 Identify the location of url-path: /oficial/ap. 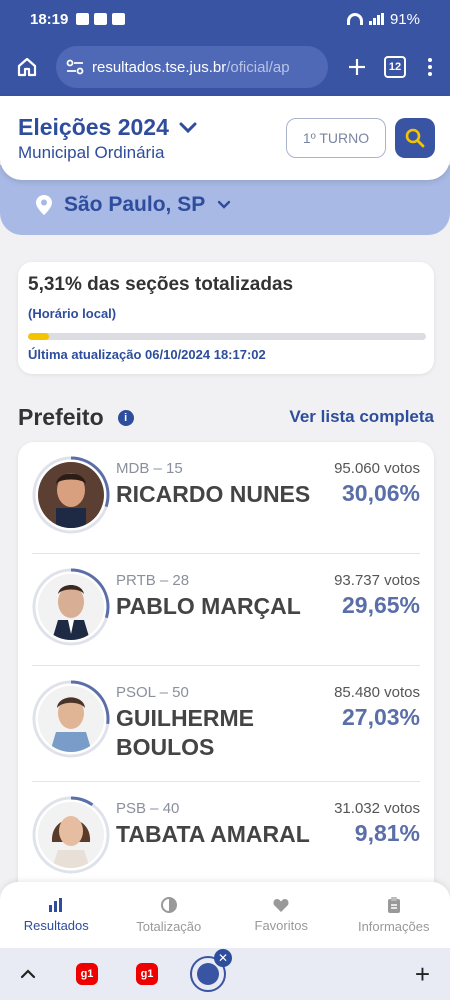
(258, 67).